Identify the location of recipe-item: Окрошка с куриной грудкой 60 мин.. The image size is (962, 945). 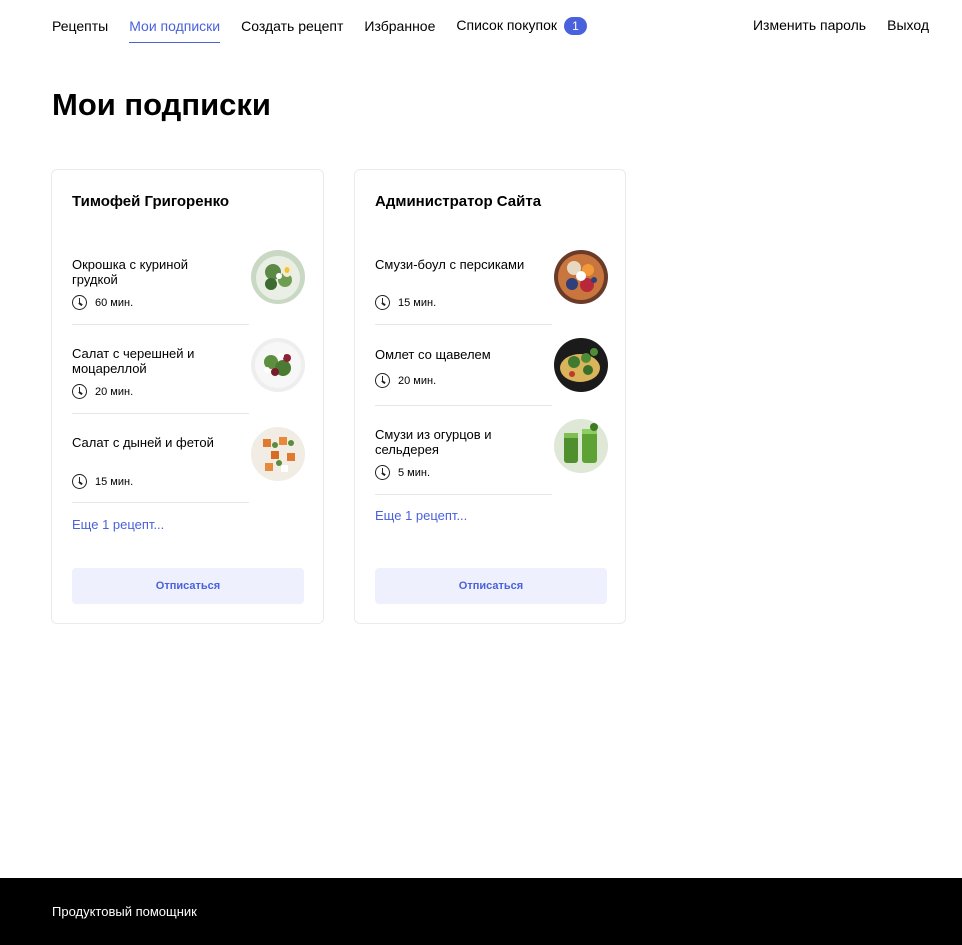
(188, 279).